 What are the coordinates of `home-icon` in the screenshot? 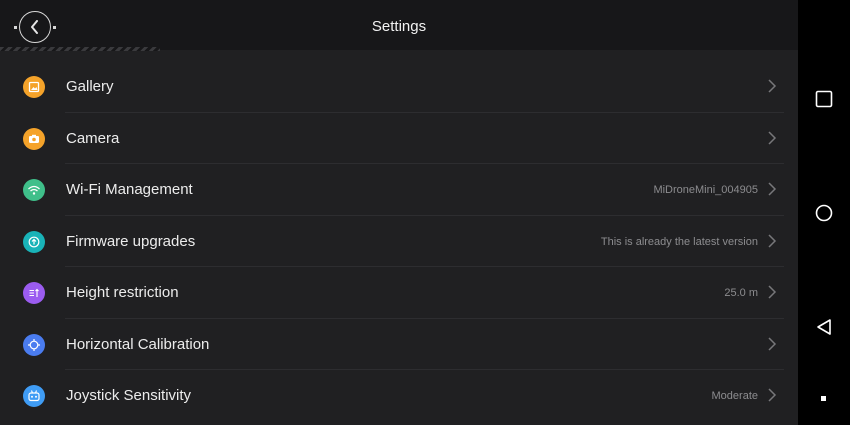 It's located at (824, 213).